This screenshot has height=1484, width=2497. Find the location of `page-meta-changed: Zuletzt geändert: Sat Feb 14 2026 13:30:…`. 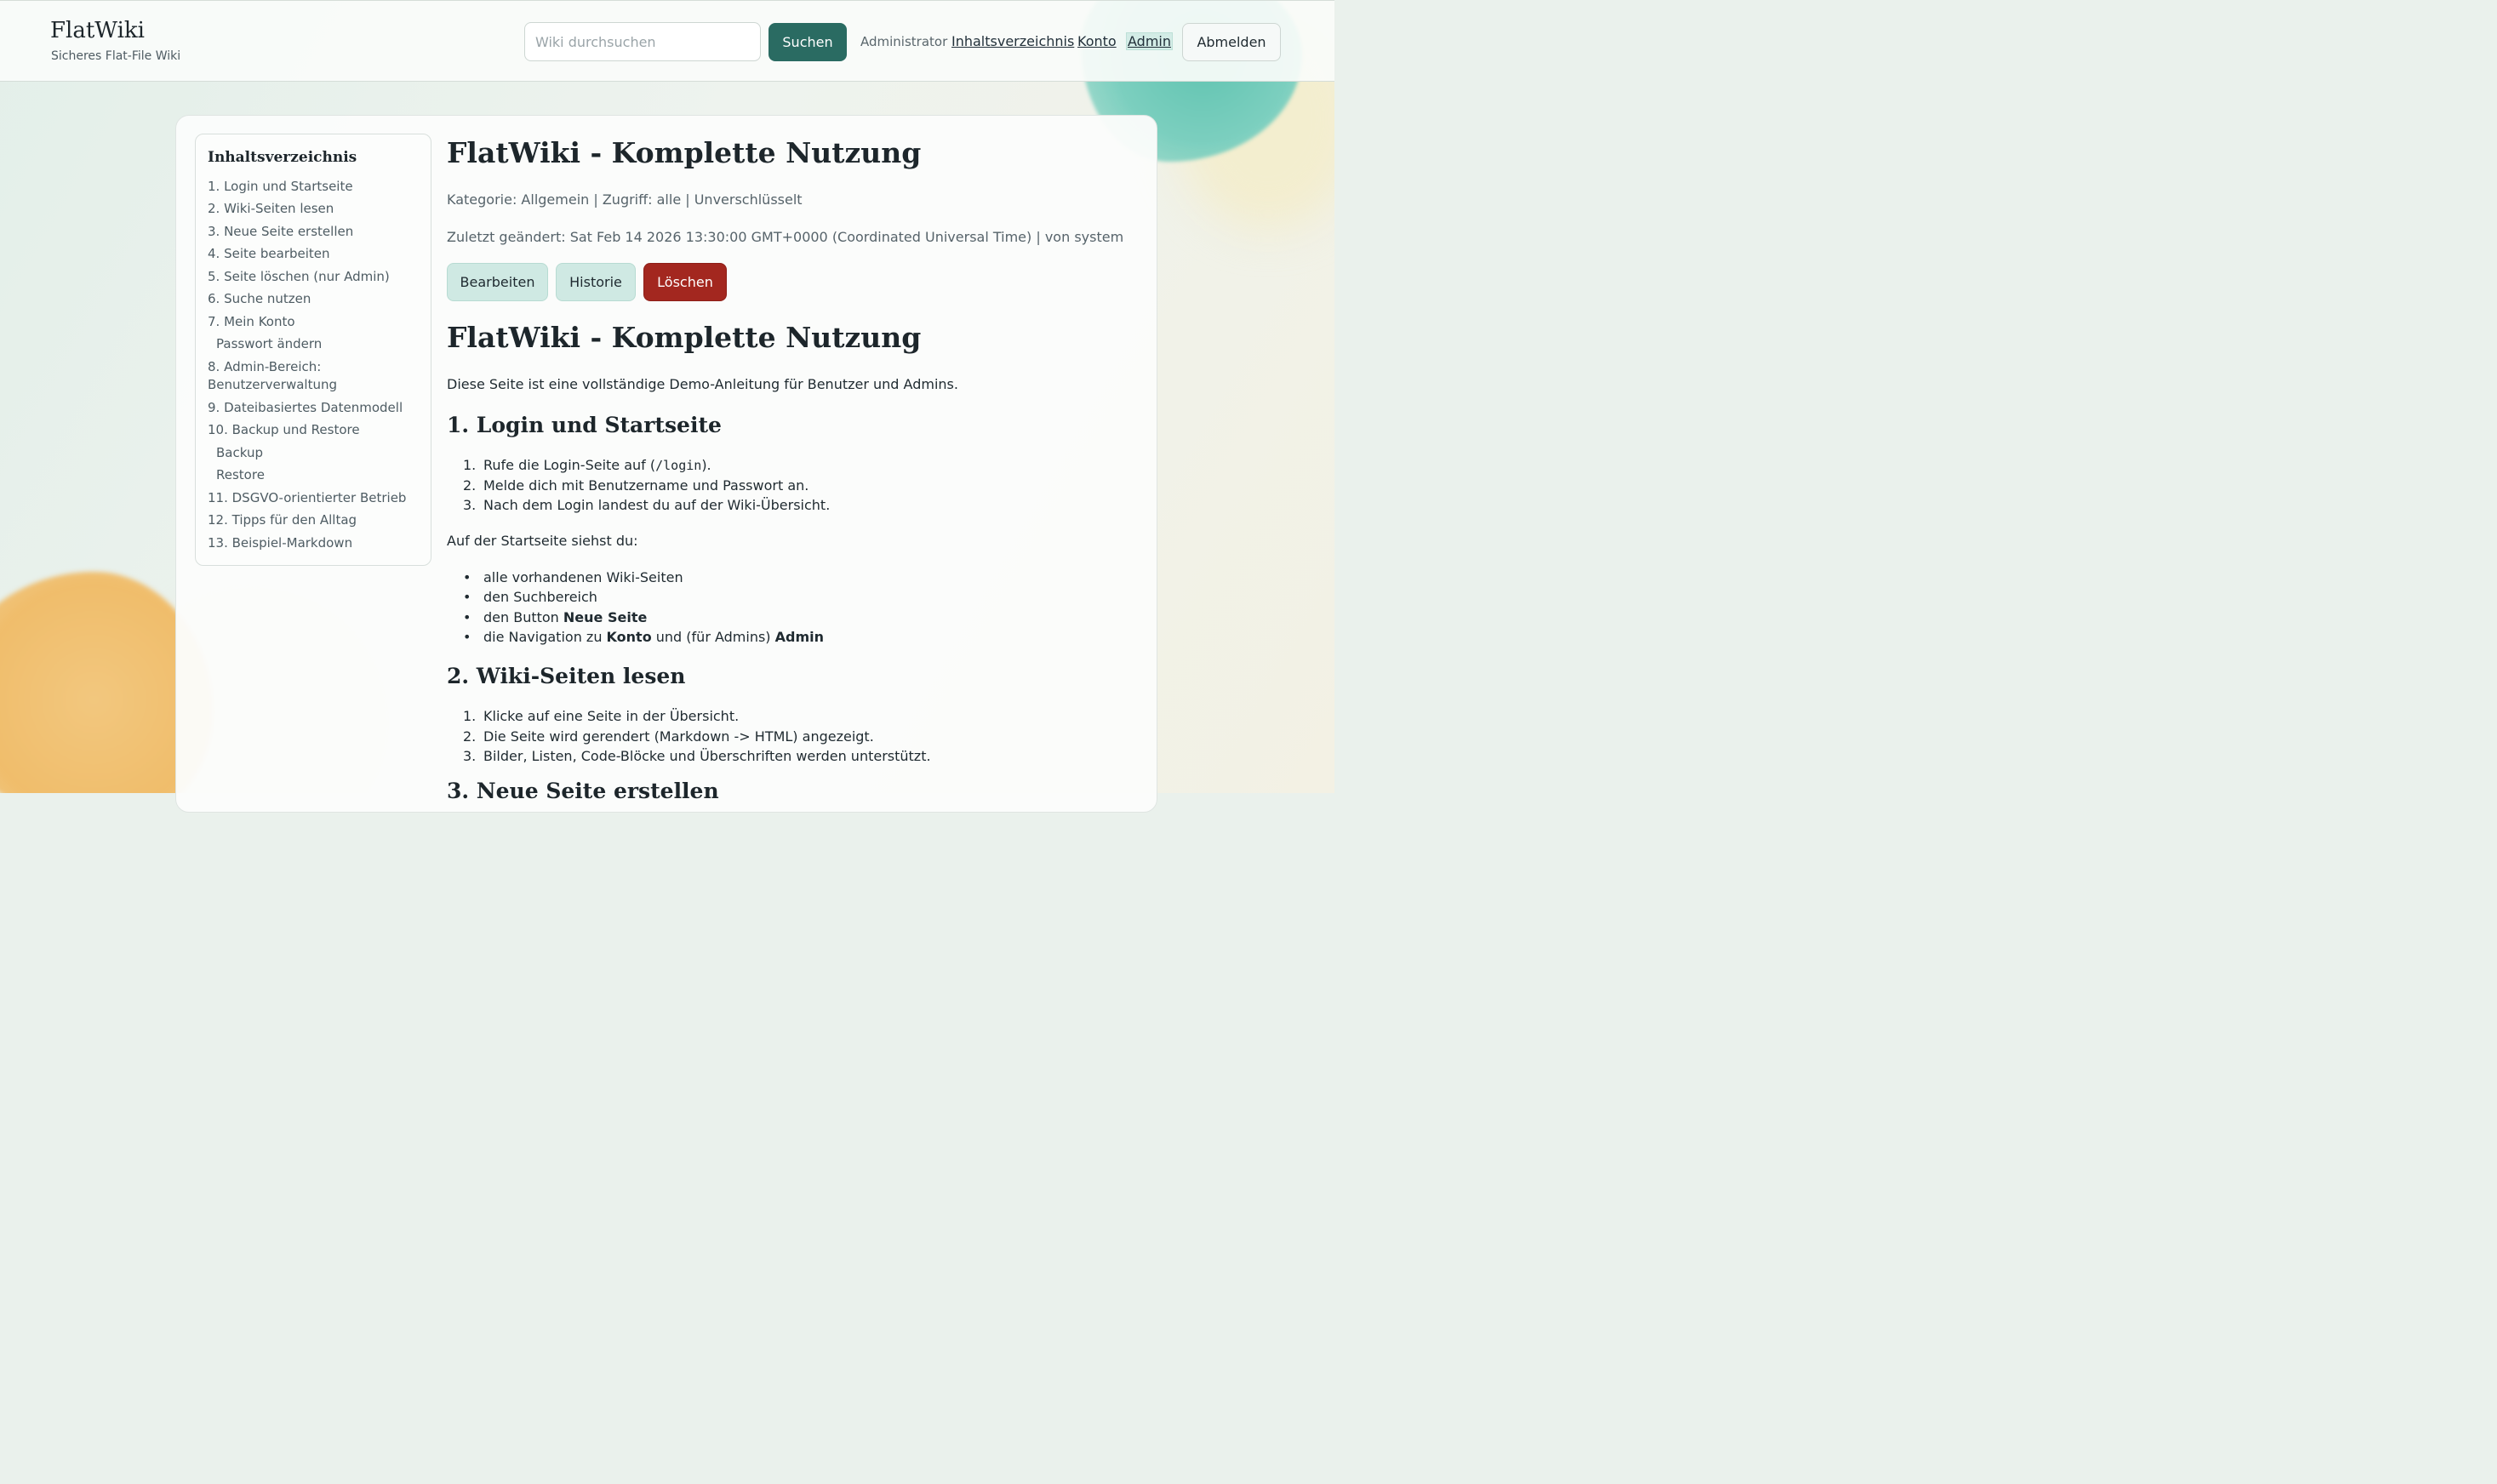

page-meta-changed: Zuletzt geändert: Sat Feb 14 2026 13:30:… is located at coordinates (786, 237).